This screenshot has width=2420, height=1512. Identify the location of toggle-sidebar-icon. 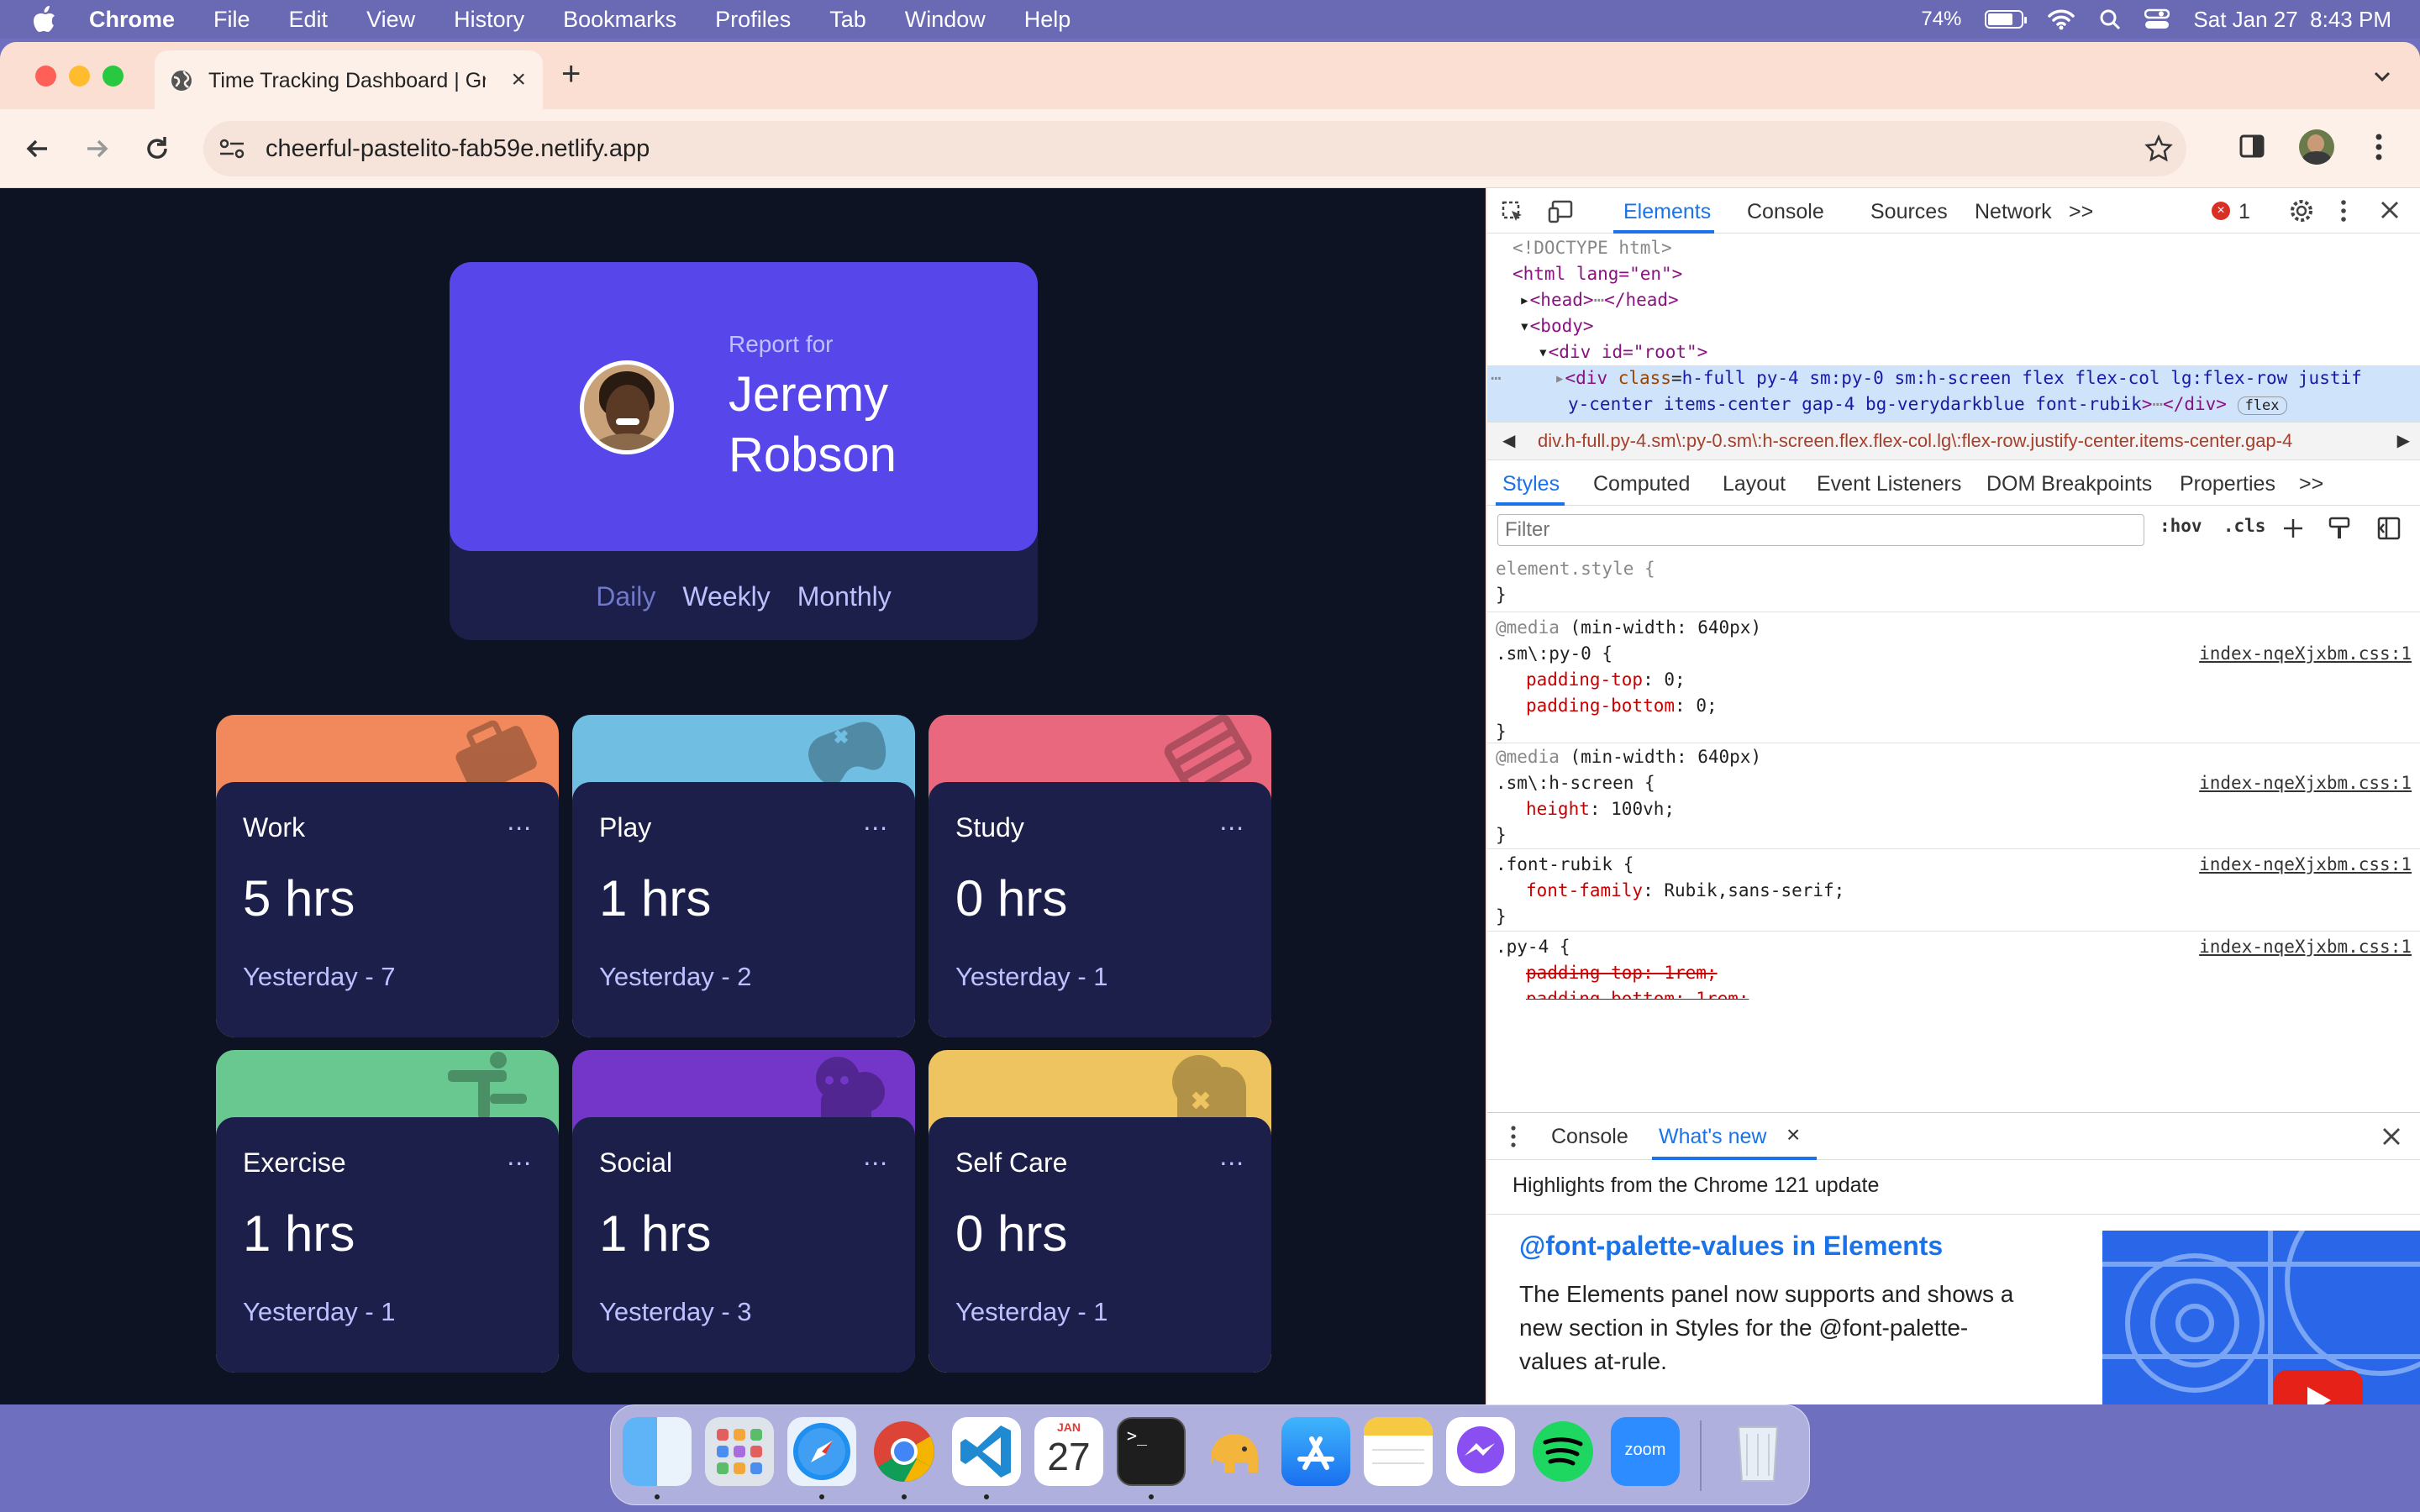
(2389, 528).